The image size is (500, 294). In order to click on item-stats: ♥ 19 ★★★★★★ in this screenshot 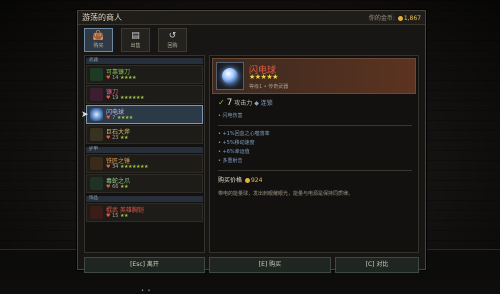, I will do `click(125, 98)`.